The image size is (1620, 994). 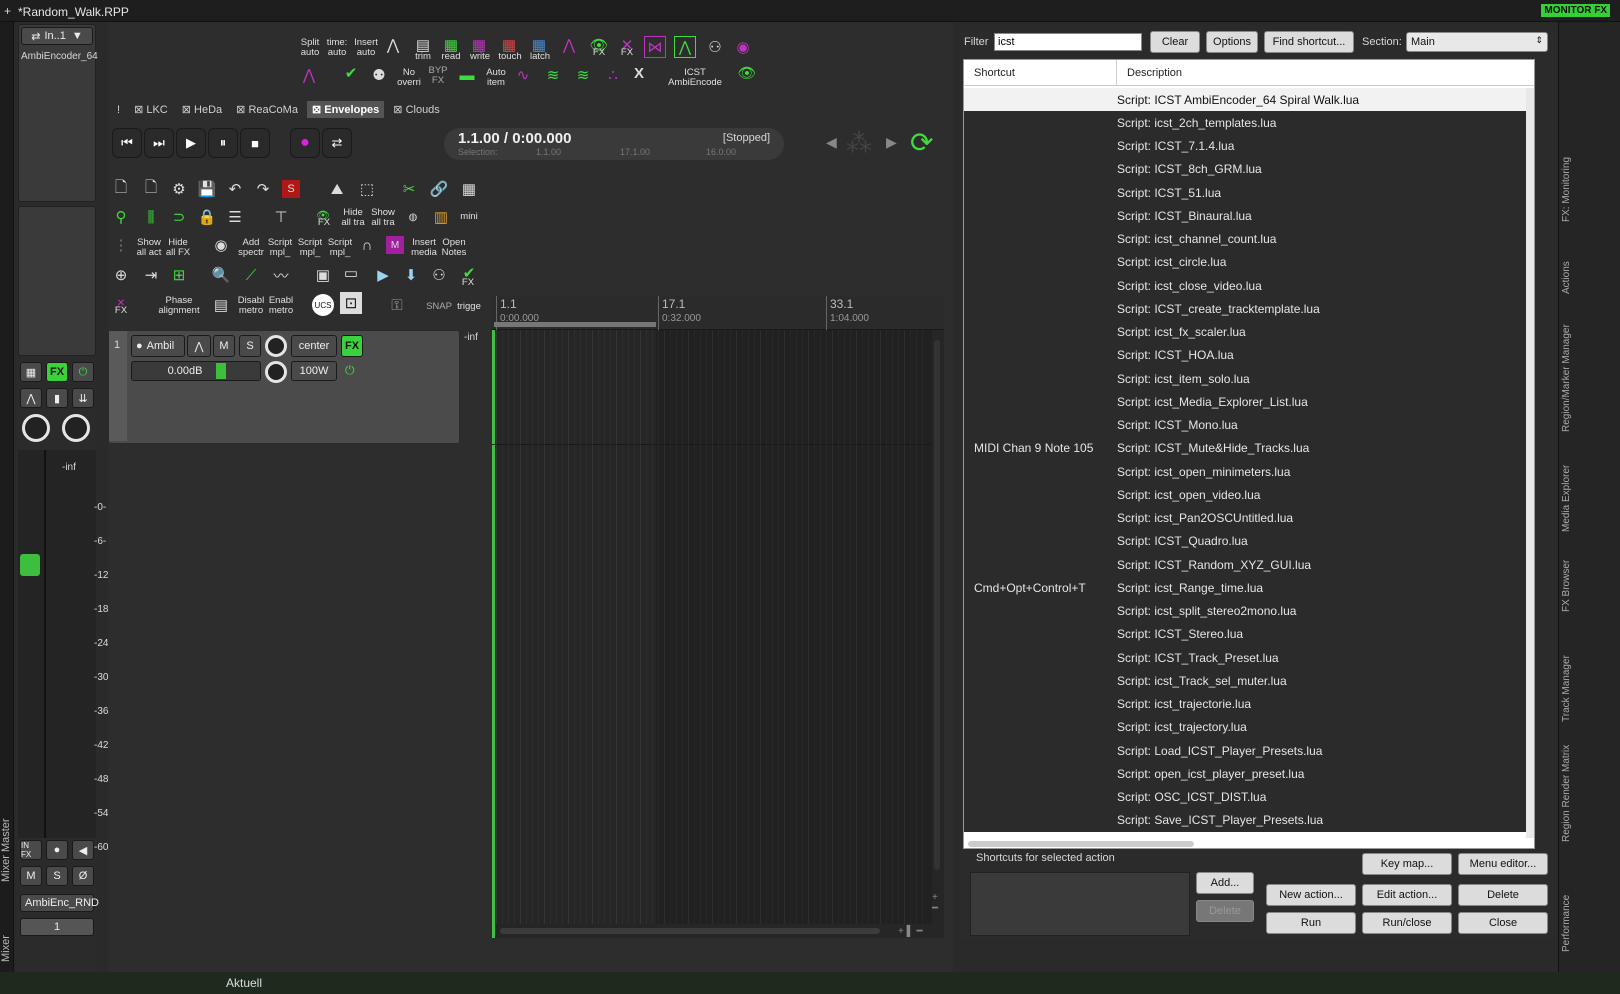 What do you see at coordinates (393, 45) in the screenshot?
I see `envelope-points-icon: ⋀` at bounding box center [393, 45].